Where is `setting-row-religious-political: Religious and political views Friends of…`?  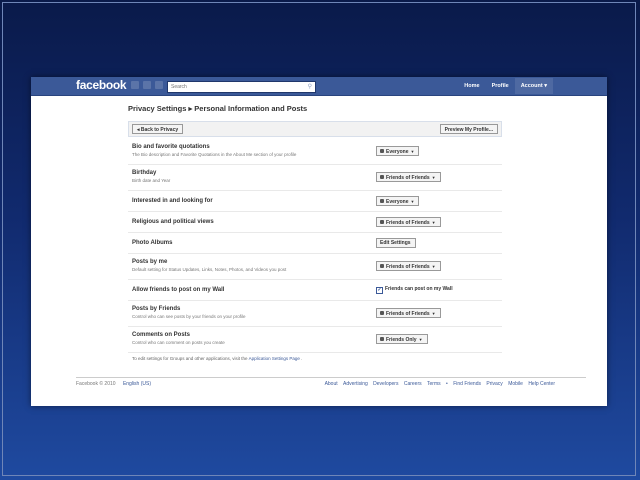 setting-row-religious-political: Religious and political views Friends of… is located at coordinates (315, 222).